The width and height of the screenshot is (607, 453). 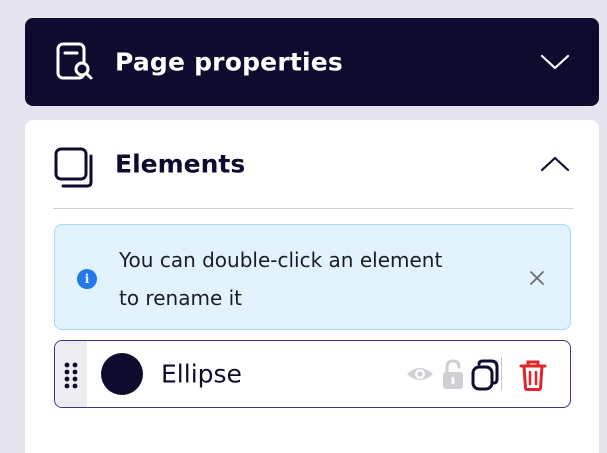 I want to click on grip-icon, so click(x=71, y=375).